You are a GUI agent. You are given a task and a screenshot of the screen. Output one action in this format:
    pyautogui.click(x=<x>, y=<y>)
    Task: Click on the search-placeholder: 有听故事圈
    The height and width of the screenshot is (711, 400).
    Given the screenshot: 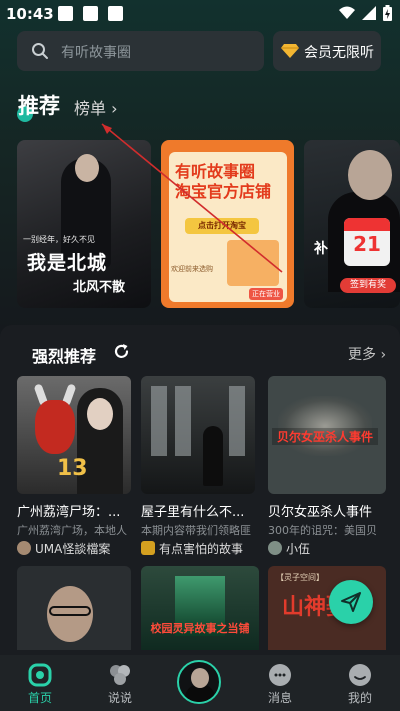 What is the action you would take?
    pyautogui.click(x=96, y=53)
    